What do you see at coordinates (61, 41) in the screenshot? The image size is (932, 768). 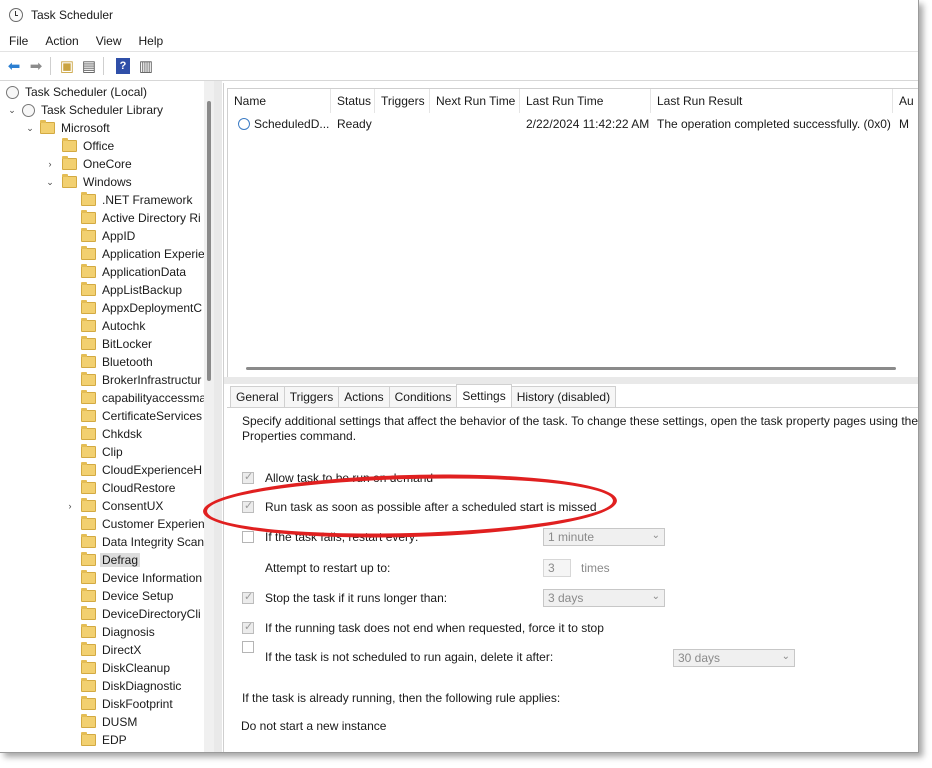 I see `menu-action: Action` at bounding box center [61, 41].